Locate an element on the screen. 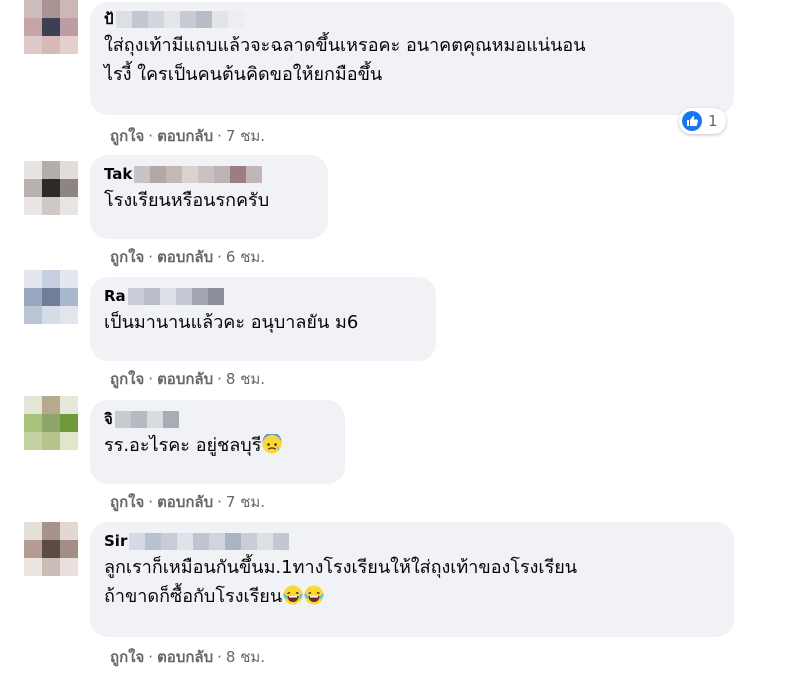  commenter-name: ป้ is located at coordinates (412, 19).